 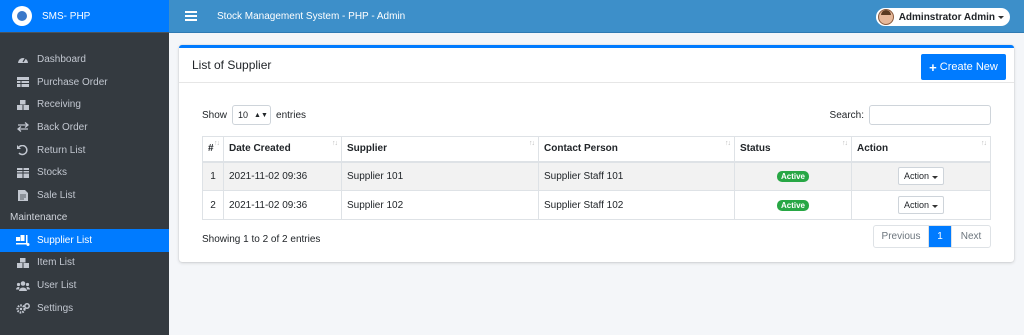 What do you see at coordinates (84, 263) in the screenshot?
I see `sidebar-item-item-list: Item List` at bounding box center [84, 263].